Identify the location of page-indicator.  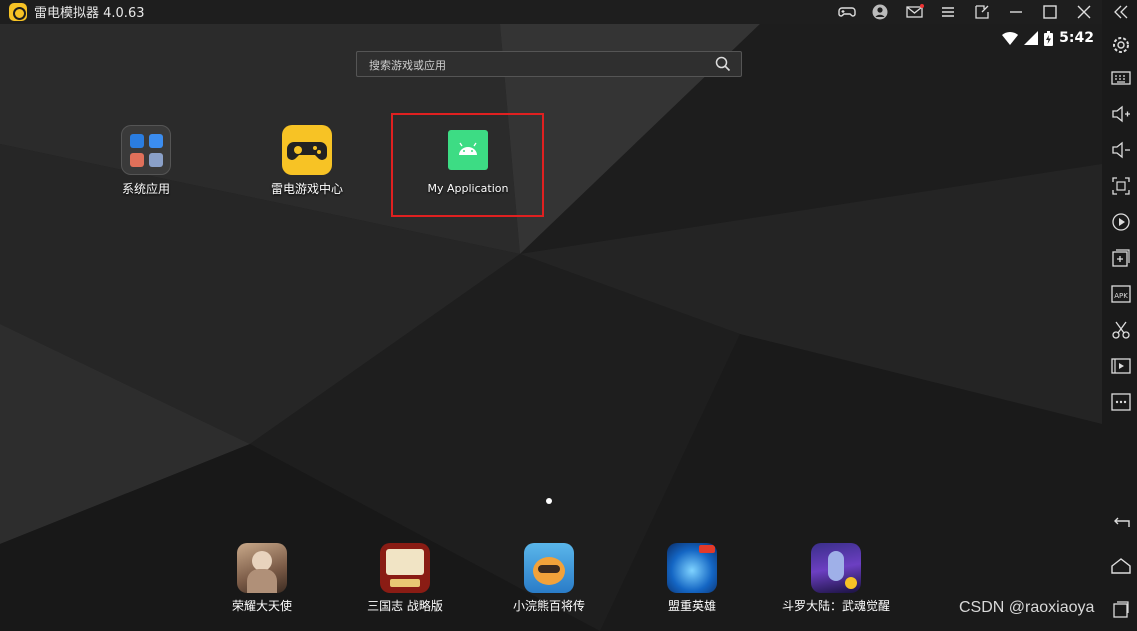
(549, 501).